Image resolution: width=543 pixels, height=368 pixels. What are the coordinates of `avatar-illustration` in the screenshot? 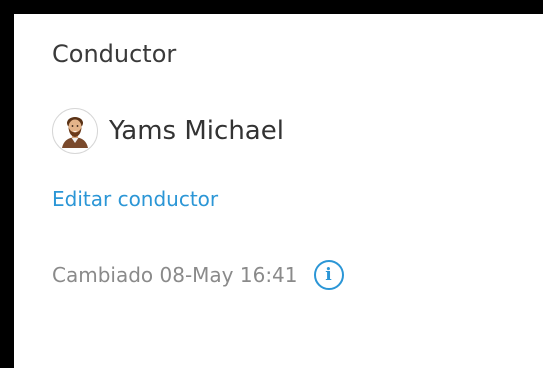 It's located at (75, 132).